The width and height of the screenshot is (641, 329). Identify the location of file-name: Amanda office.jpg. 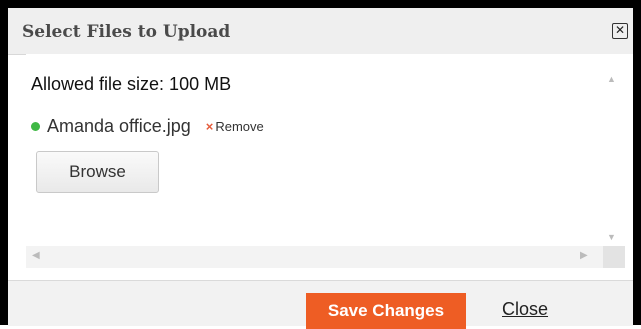
(119, 125).